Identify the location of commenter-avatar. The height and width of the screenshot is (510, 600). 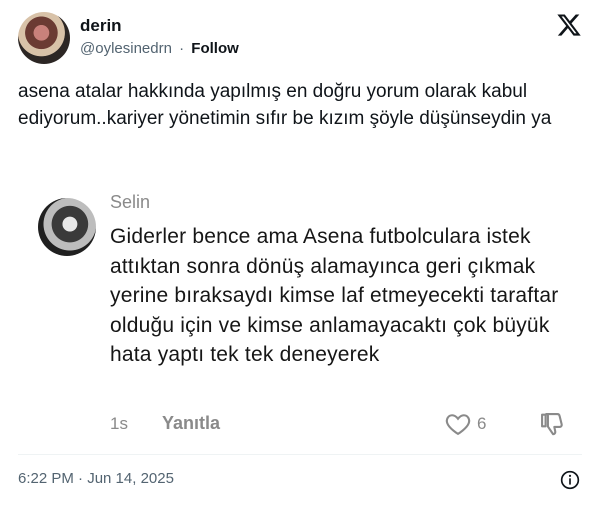
(67, 227).